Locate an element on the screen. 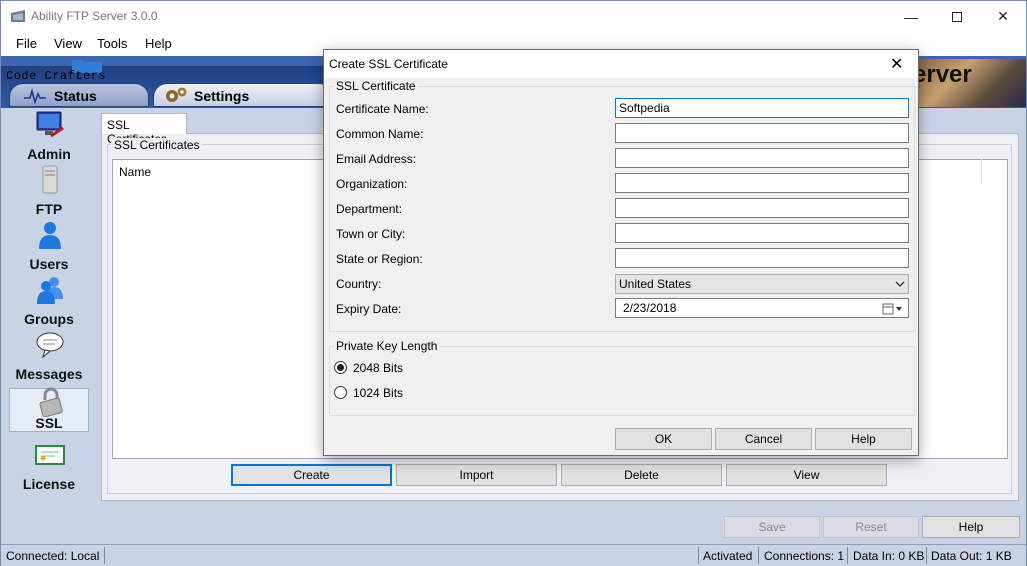 The width and height of the screenshot is (1027, 566). label-email: Email Address: is located at coordinates (376, 159).